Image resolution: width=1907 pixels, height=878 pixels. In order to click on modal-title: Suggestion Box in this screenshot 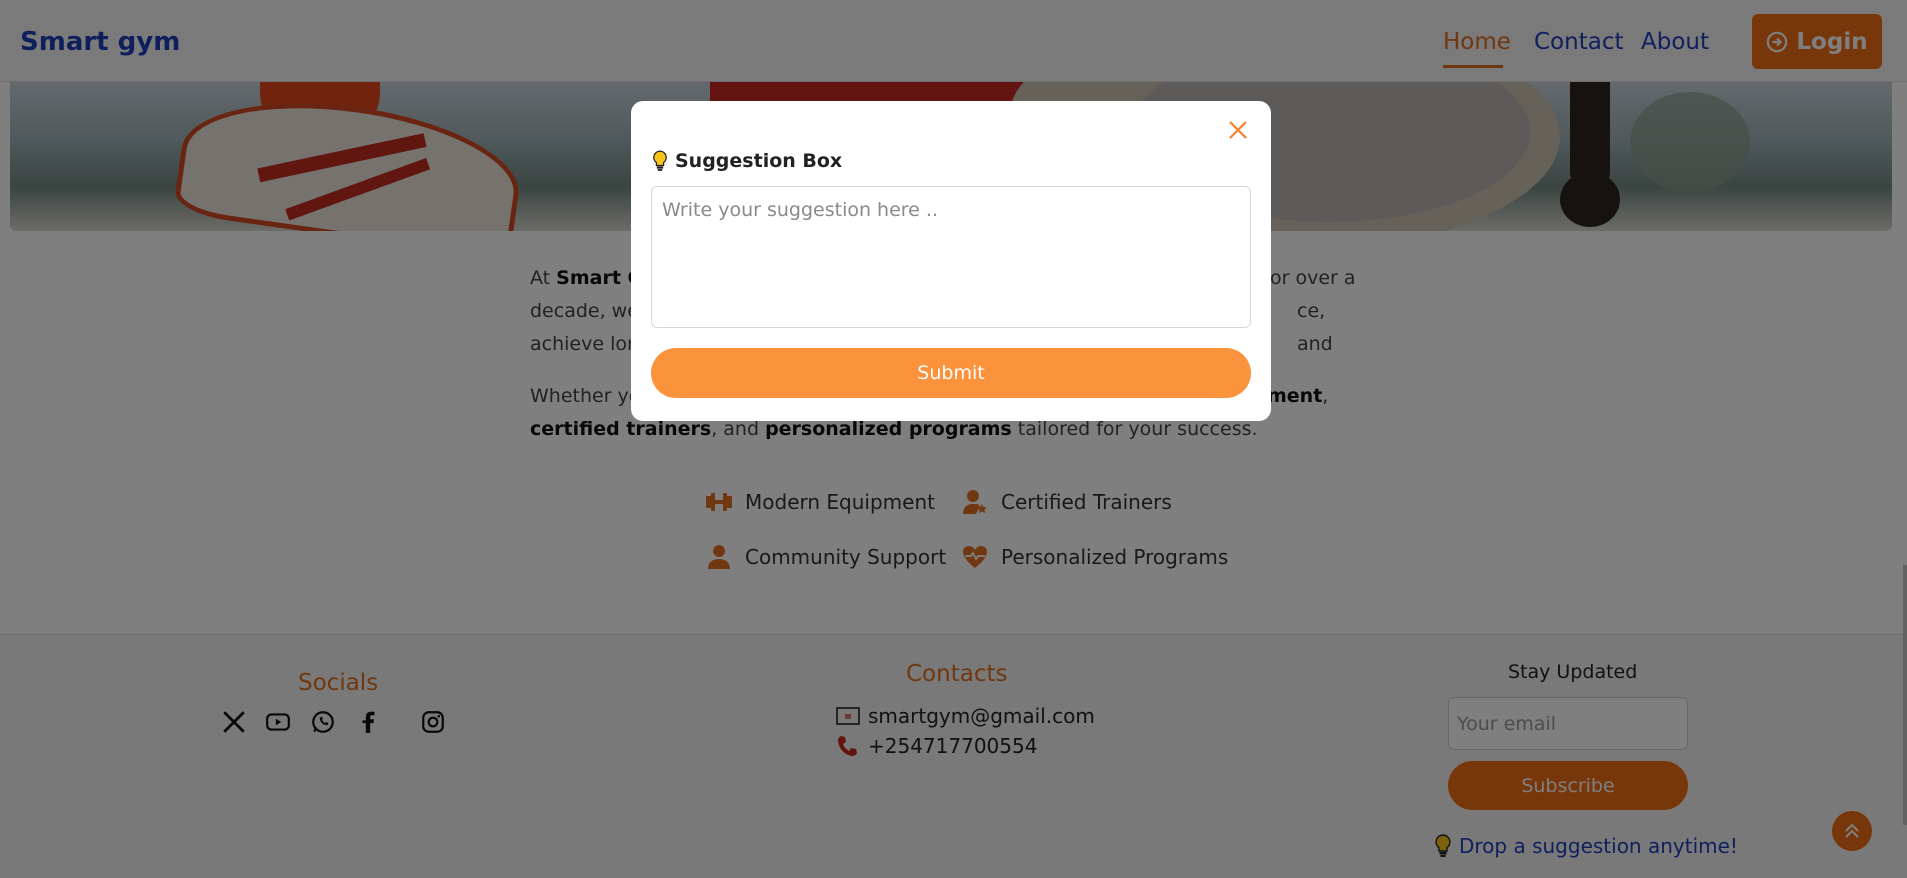, I will do `click(746, 161)`.